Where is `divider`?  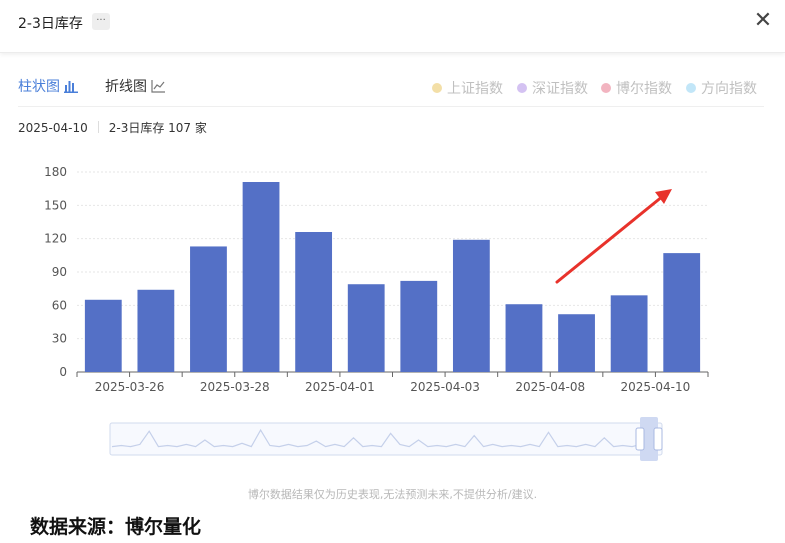
divider is located at coordinates (391, 106).